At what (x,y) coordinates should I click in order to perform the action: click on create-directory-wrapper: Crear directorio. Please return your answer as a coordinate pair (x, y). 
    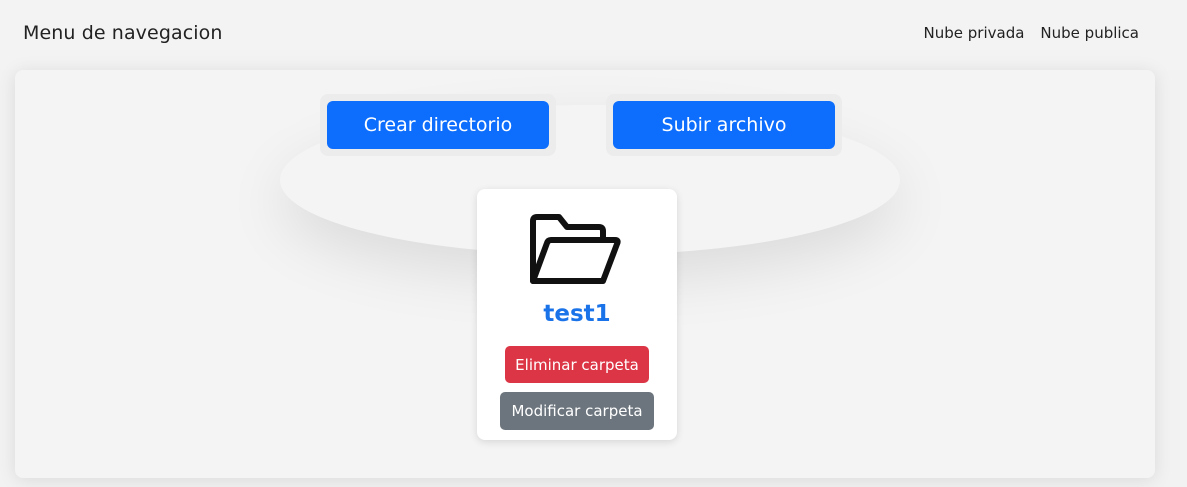
    Looking at the image, I should click on (438, 125).